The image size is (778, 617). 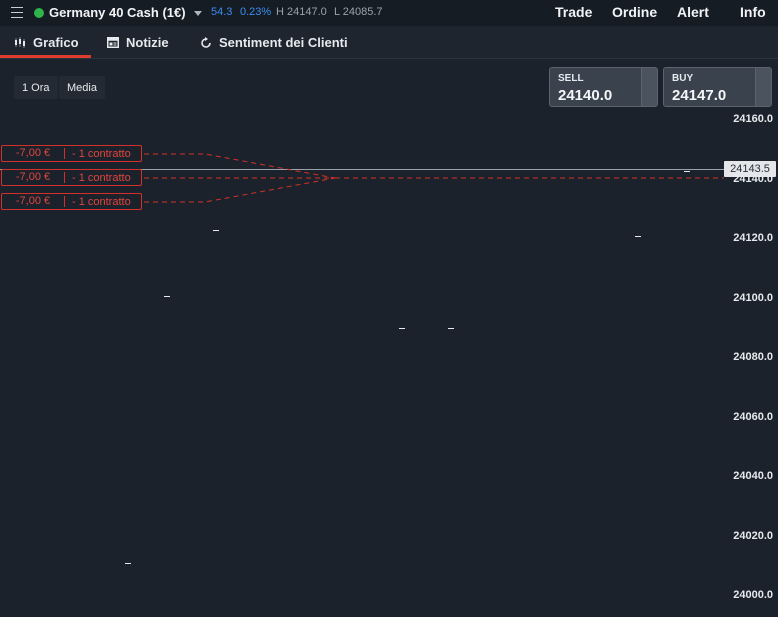 What do you see at coordinates (753, 476) in the screenshot?
I see `y-tick-label: 24040.0` at bounding box center [753, 476].